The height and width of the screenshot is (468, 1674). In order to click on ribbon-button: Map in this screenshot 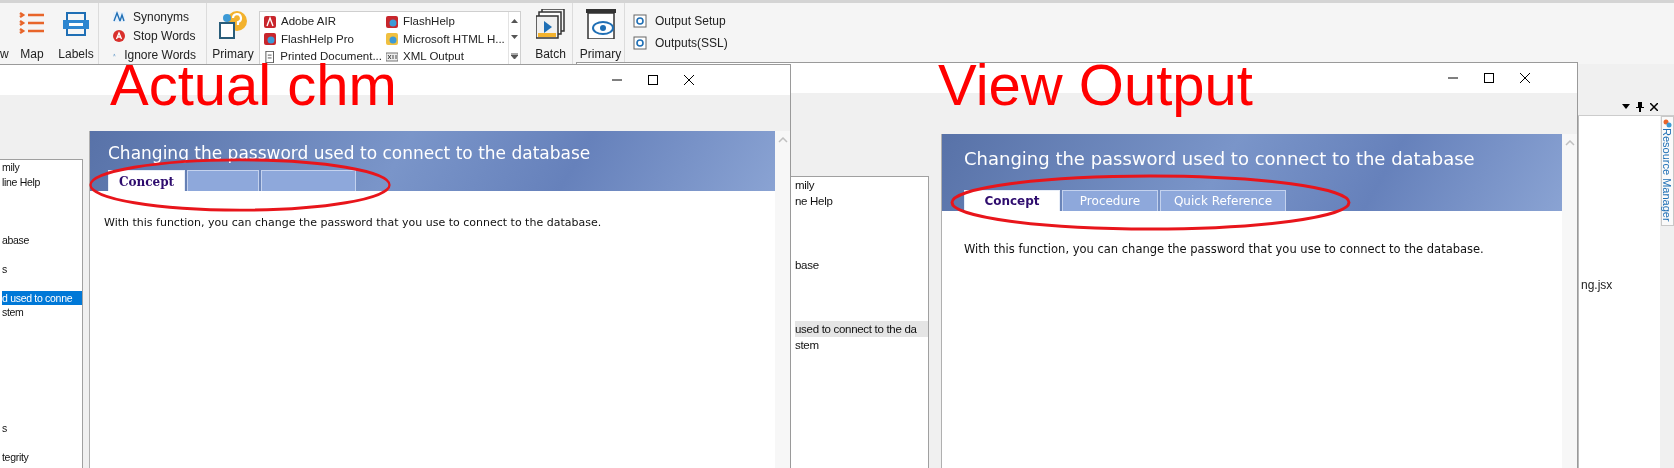, I will do `click(32, 34)`.